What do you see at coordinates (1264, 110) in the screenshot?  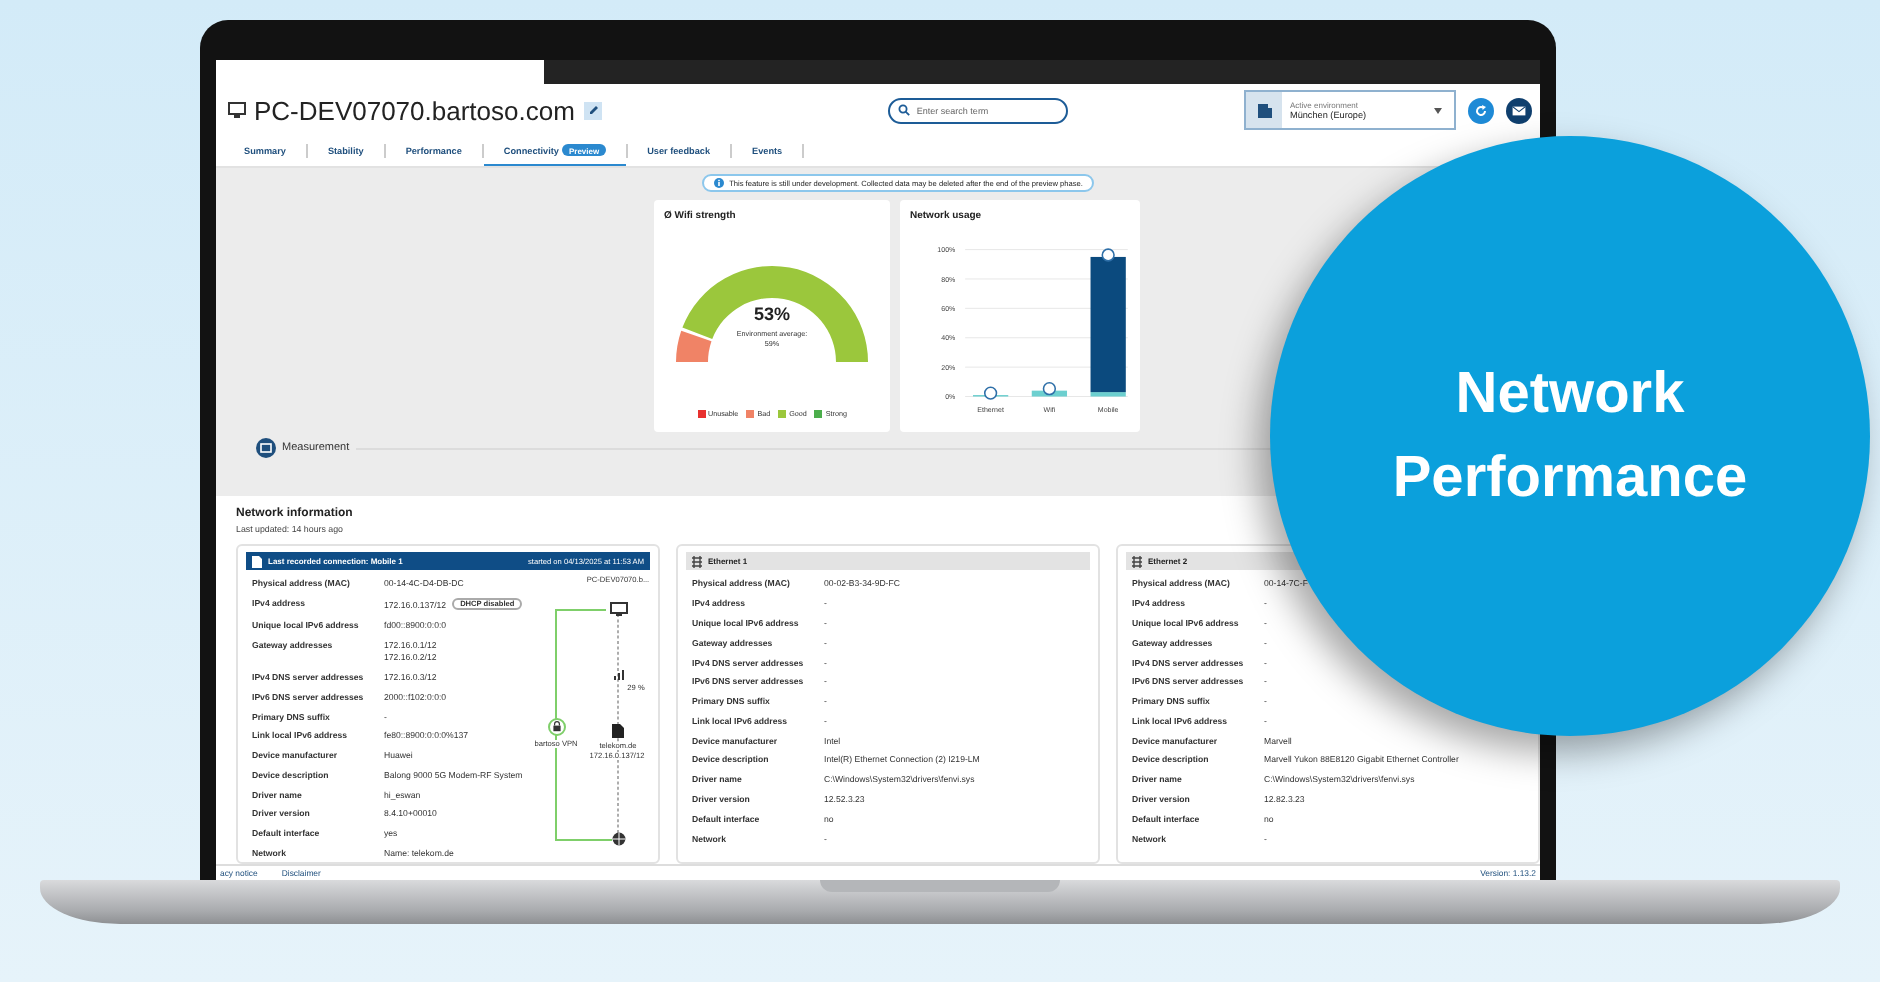 I see `building-icon` at bounding box center [1264, 110].